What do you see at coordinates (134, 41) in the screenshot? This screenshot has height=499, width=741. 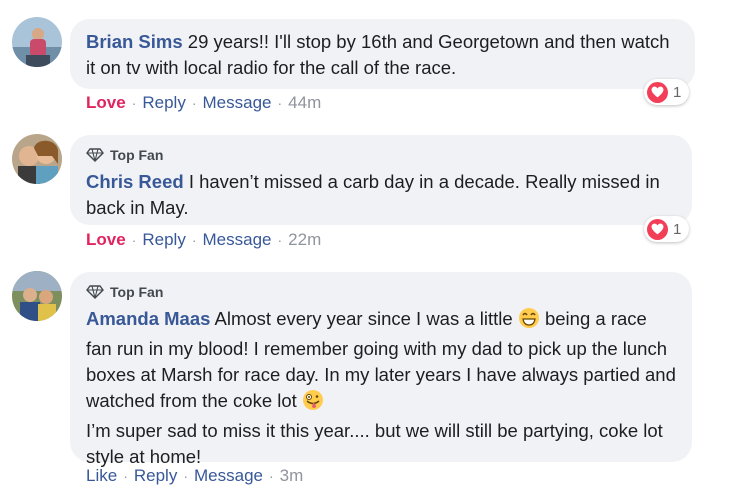 I see `comment-author: Brian Sims` at bounding box center [134, 41].